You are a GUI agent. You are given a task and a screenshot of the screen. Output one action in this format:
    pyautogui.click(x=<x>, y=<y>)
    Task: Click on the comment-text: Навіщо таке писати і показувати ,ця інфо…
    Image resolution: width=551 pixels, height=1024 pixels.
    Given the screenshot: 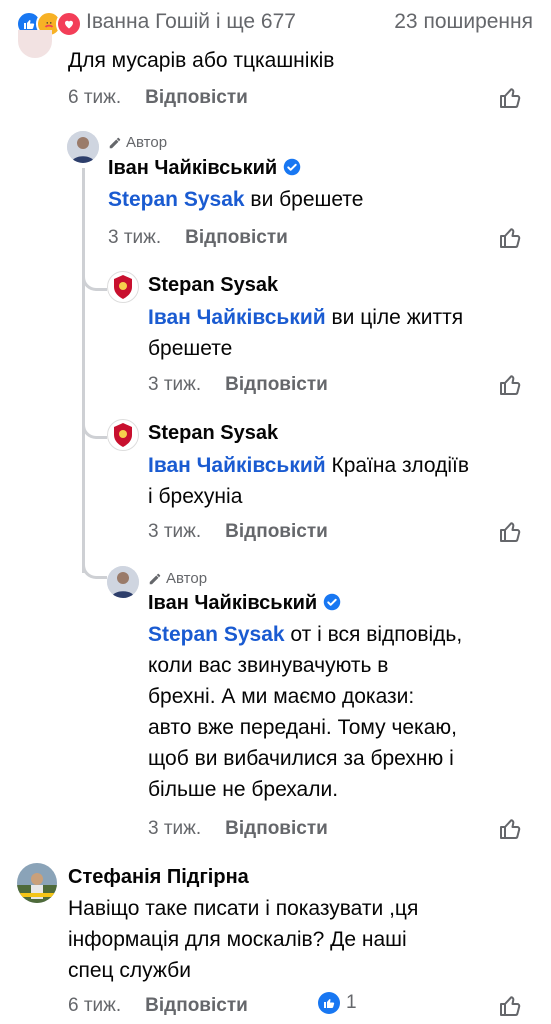 What is the action you would take?
    pyautogui.click(x=303, y=939)
    